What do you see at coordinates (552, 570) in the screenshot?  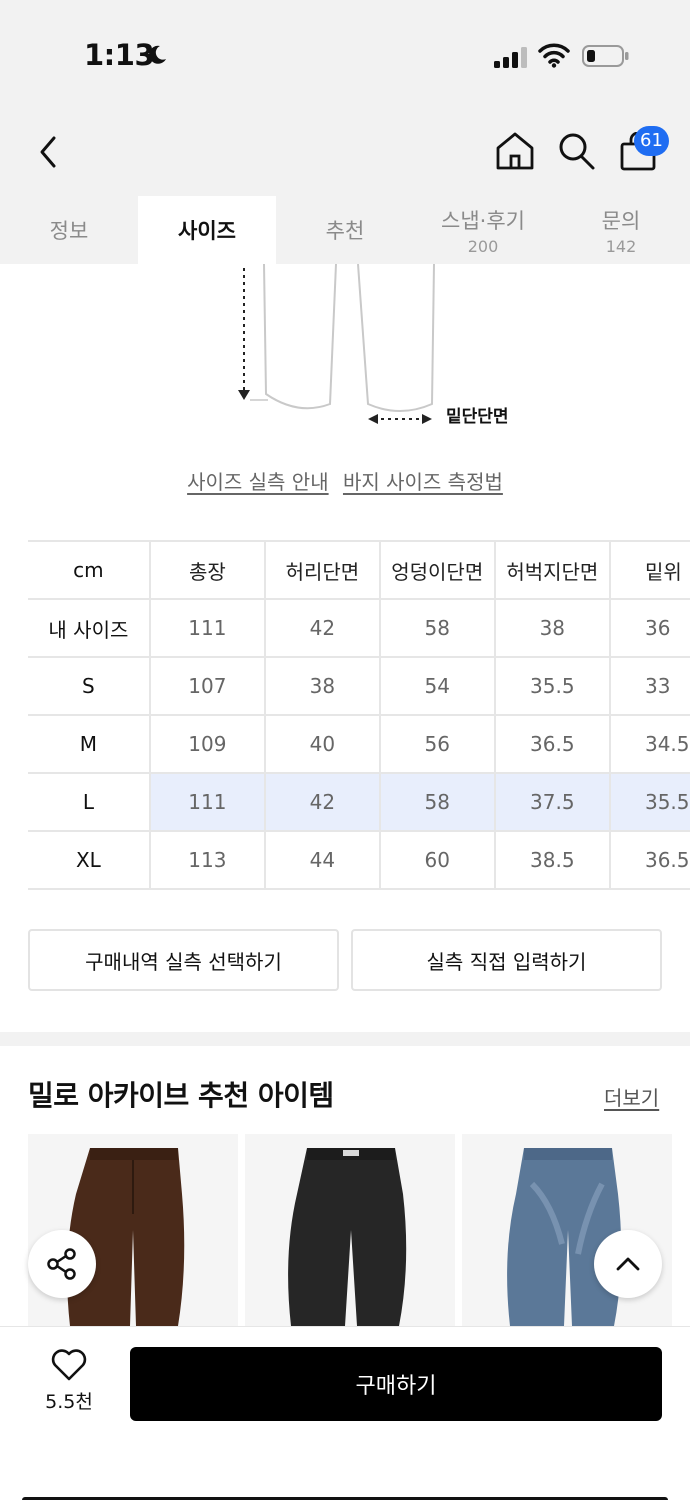 I see `column-header: 허벅지단면` at bounding box center [552, 570].